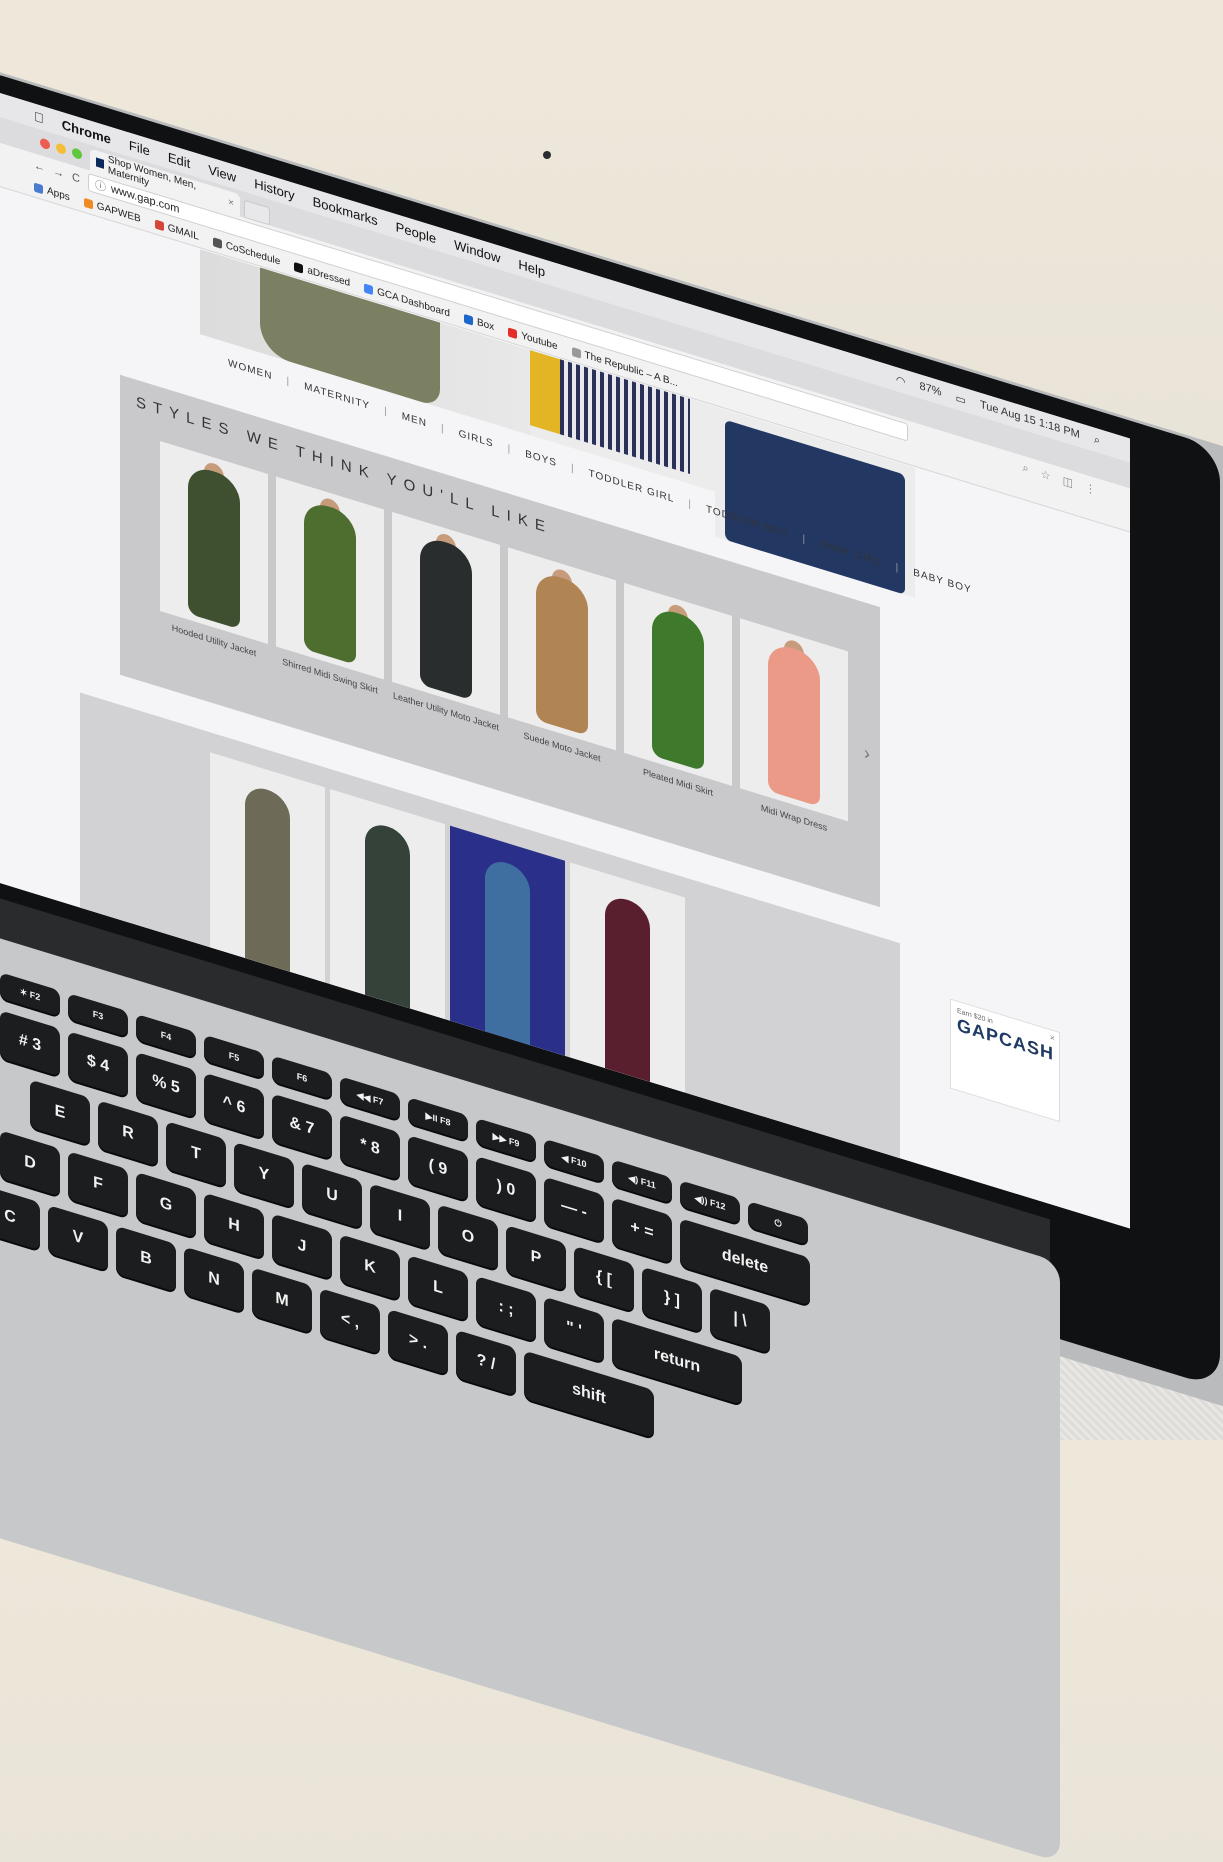 The height and width of the screenshot is (1862, 1223). Describe the element at coordinates (302, 1126) in the screenshot. I see `key-7: & 7` at that location.